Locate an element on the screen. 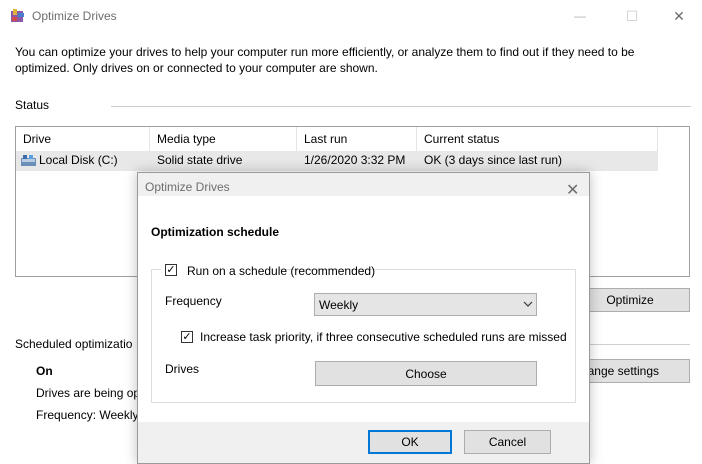 This screenshot has width=702, height=464. frequency-label: Frequency is located at coordinates (193, 301).